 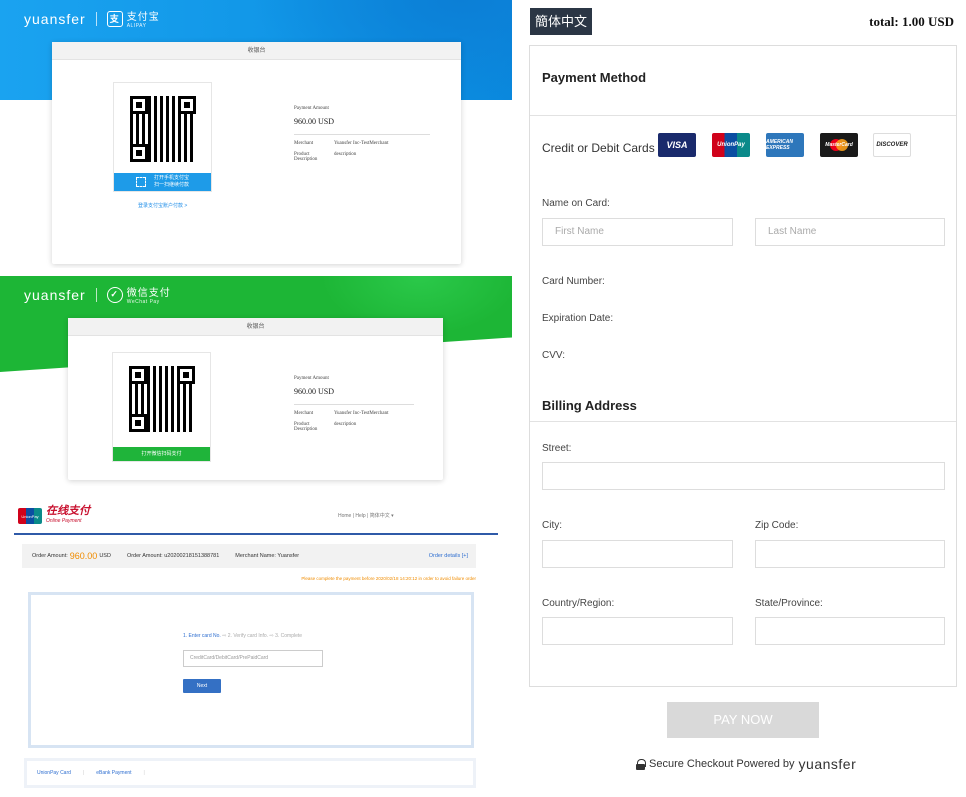 I want to click on language-button: 簡体中文, so click(x=561, y=21).